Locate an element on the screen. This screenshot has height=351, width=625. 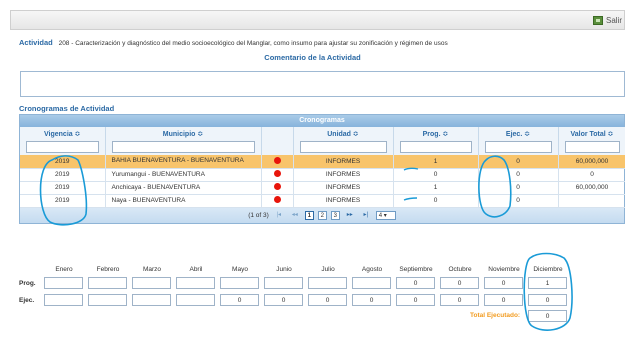
rows-per-page-select: 4 ▾ is located at coordinates (385, 215).